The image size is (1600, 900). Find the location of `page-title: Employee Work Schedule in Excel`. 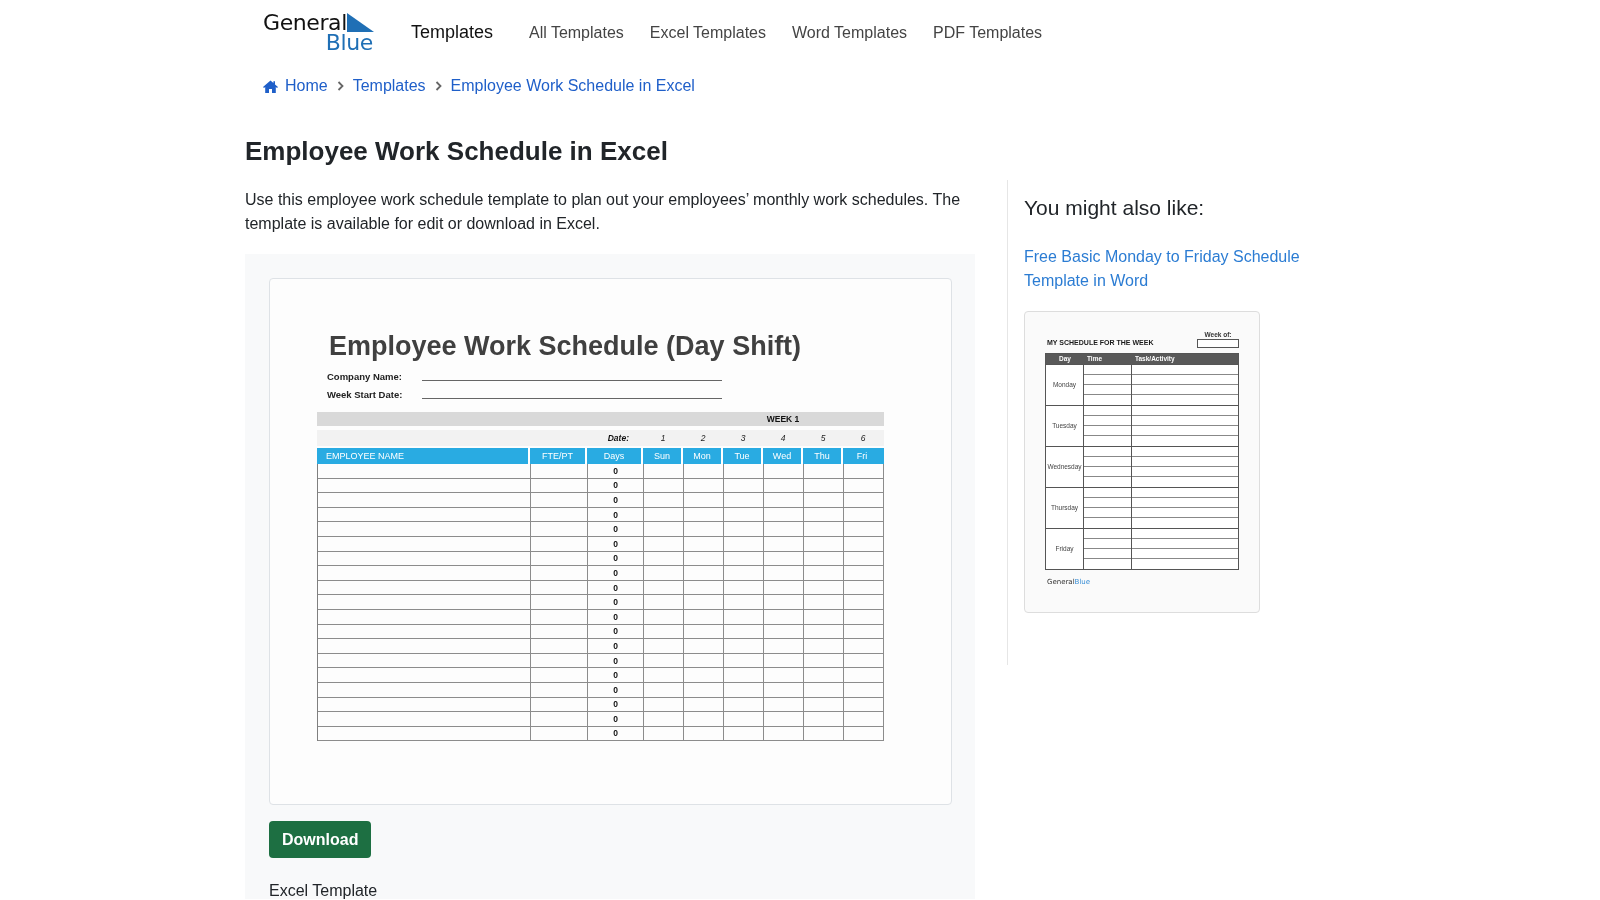

page-title: Employee Work Schedule in Excel is located at coordinates (457, 151).